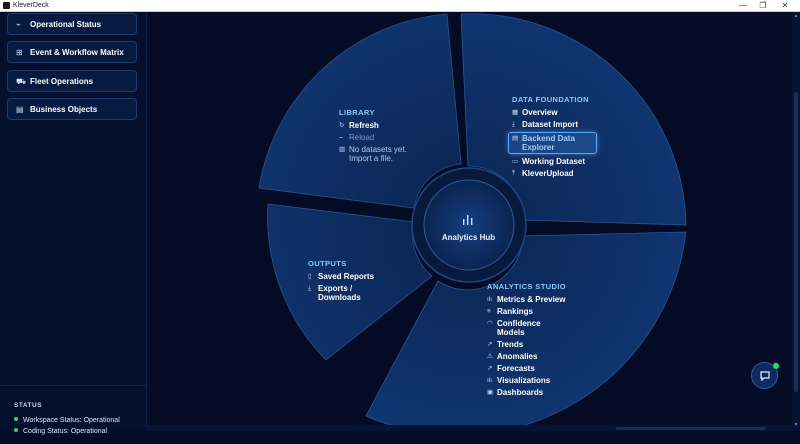  I want to click on close-button: ✕, so click(785, 5).